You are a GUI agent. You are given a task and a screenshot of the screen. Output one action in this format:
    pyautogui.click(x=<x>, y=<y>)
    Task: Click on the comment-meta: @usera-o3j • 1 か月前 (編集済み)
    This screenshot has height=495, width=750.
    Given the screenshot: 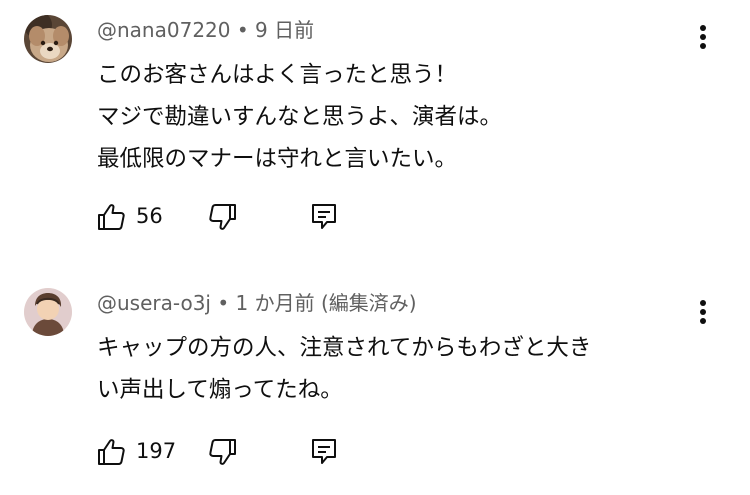 What is the action you would take?
    pyautogui.click(x=257, y=303)
    